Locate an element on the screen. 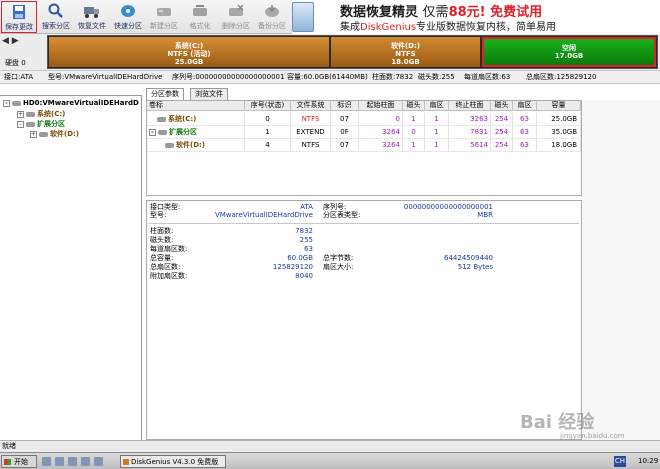  save-changes-button: 保存更改 is located at coordinates (19, 17).